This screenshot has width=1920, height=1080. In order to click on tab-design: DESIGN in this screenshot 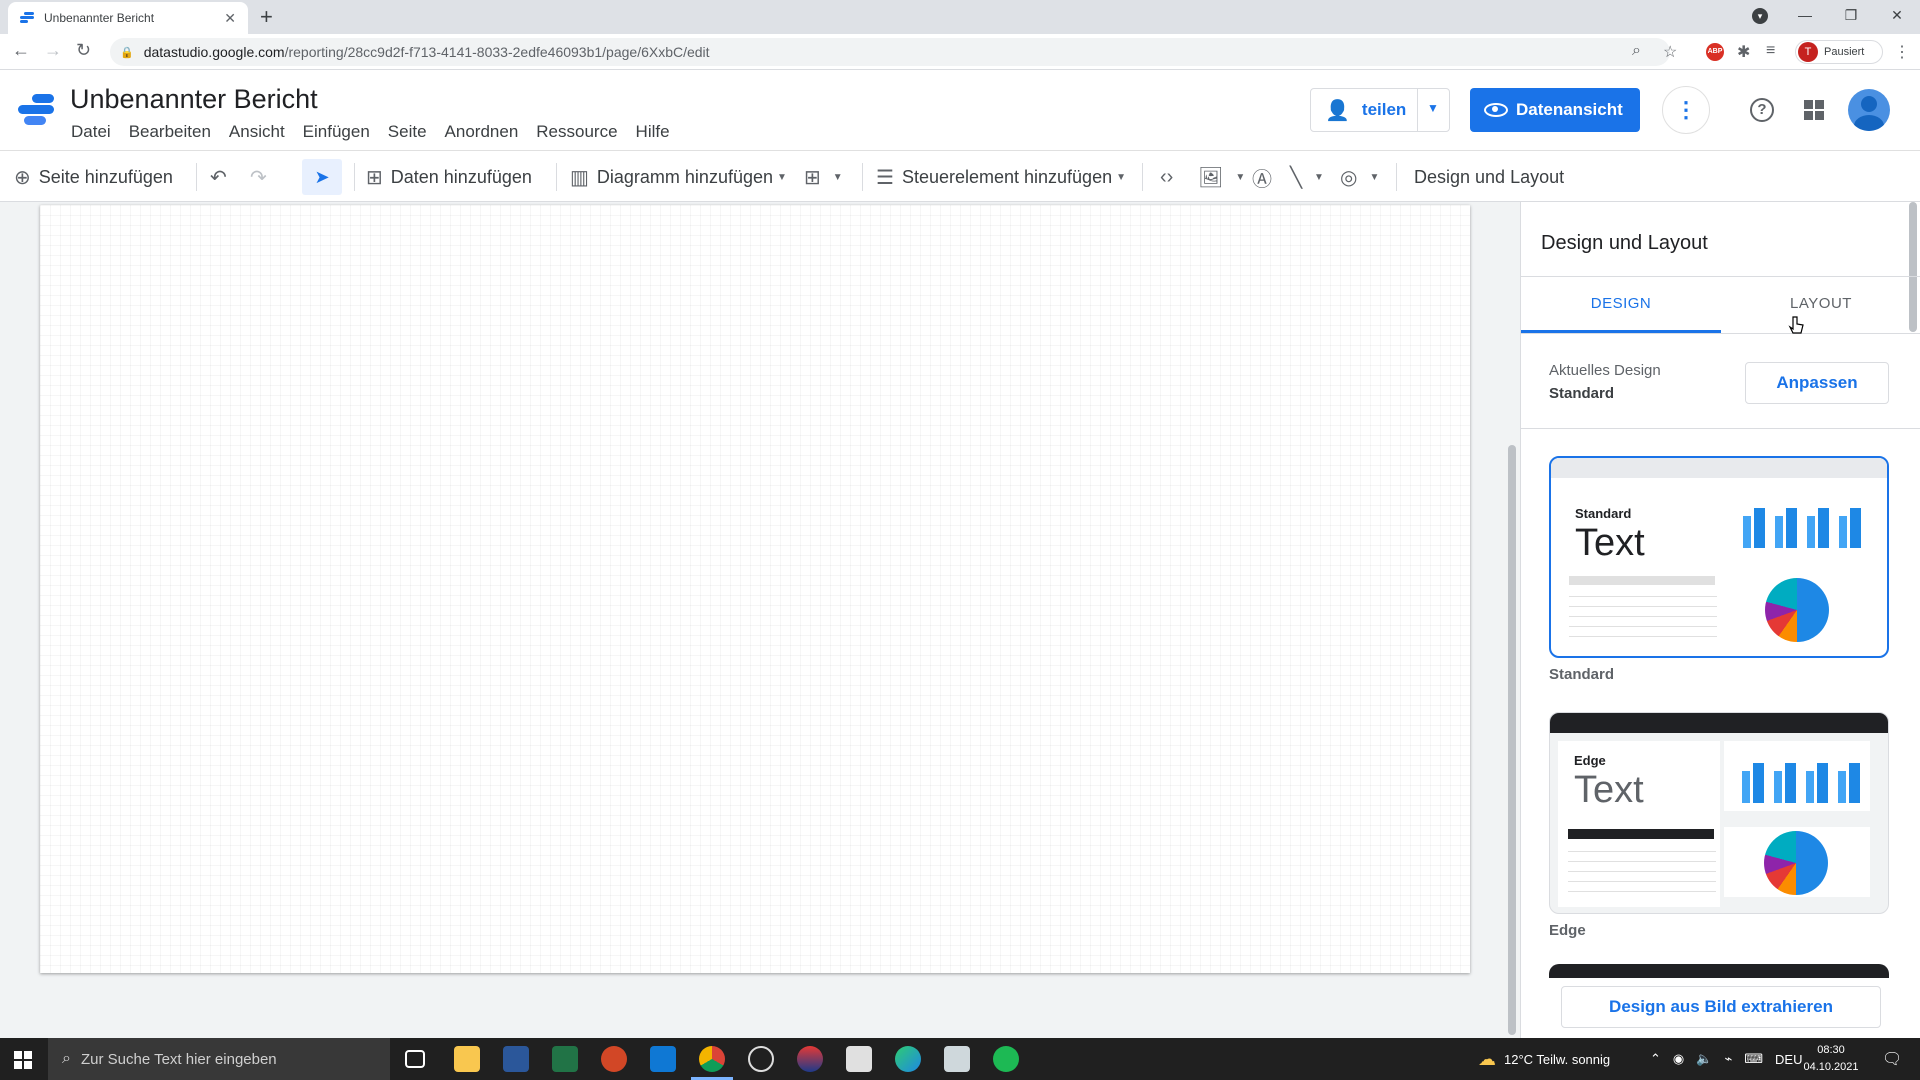, I will do `click(1621, 304)`.